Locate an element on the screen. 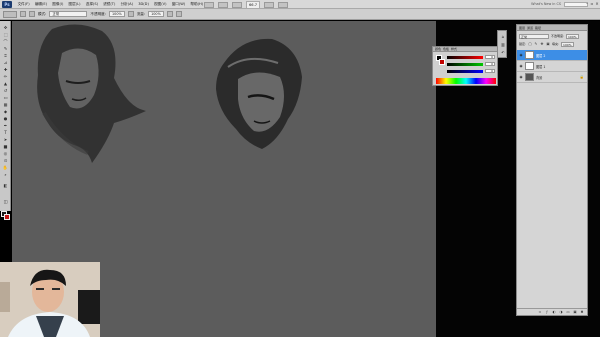 This screenshot has width=600, height=337. navigator-icon: ⌂ is located at coordinates (503, 37).